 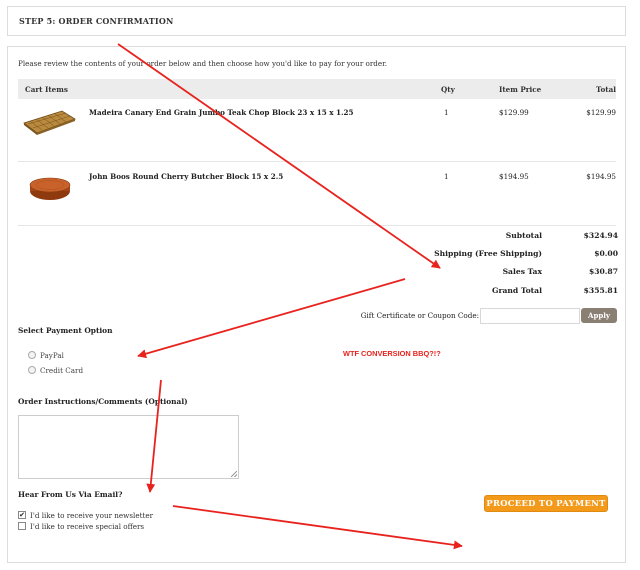 I want to click on coupon-row: Gift Certificate or Coupon Code: Apply, so click(x=317, y=316).